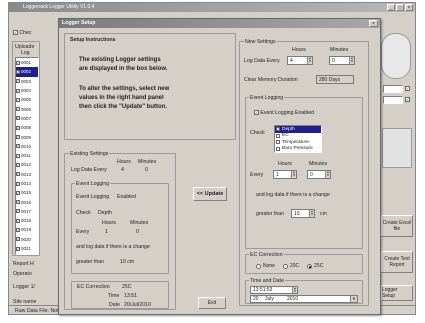  What do you see at coordinates (373, 23) in the screenshot?
I see `dialog-close-button: ×` at bounding box center [373, 23].